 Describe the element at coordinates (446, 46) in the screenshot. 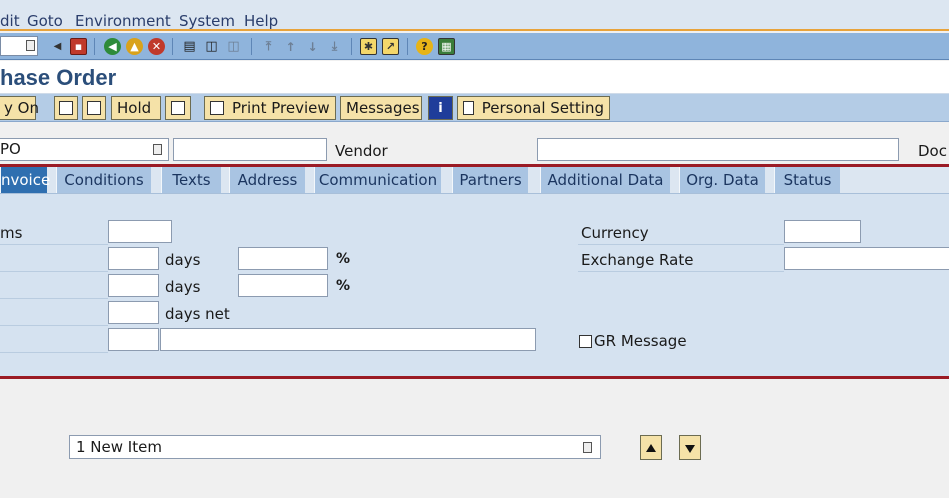

I see `customize-layout-icon: ▦` at that location.